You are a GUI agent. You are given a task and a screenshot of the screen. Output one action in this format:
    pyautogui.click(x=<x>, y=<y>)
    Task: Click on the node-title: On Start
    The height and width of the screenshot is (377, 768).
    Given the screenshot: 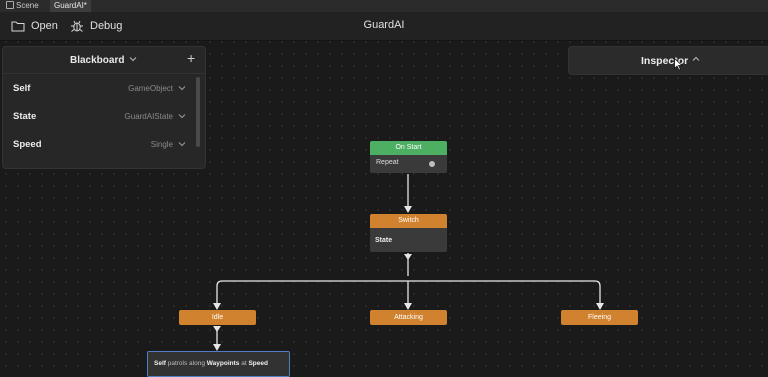 What is the action you would take?
    pyautogui.click(x=408, y=148)
    